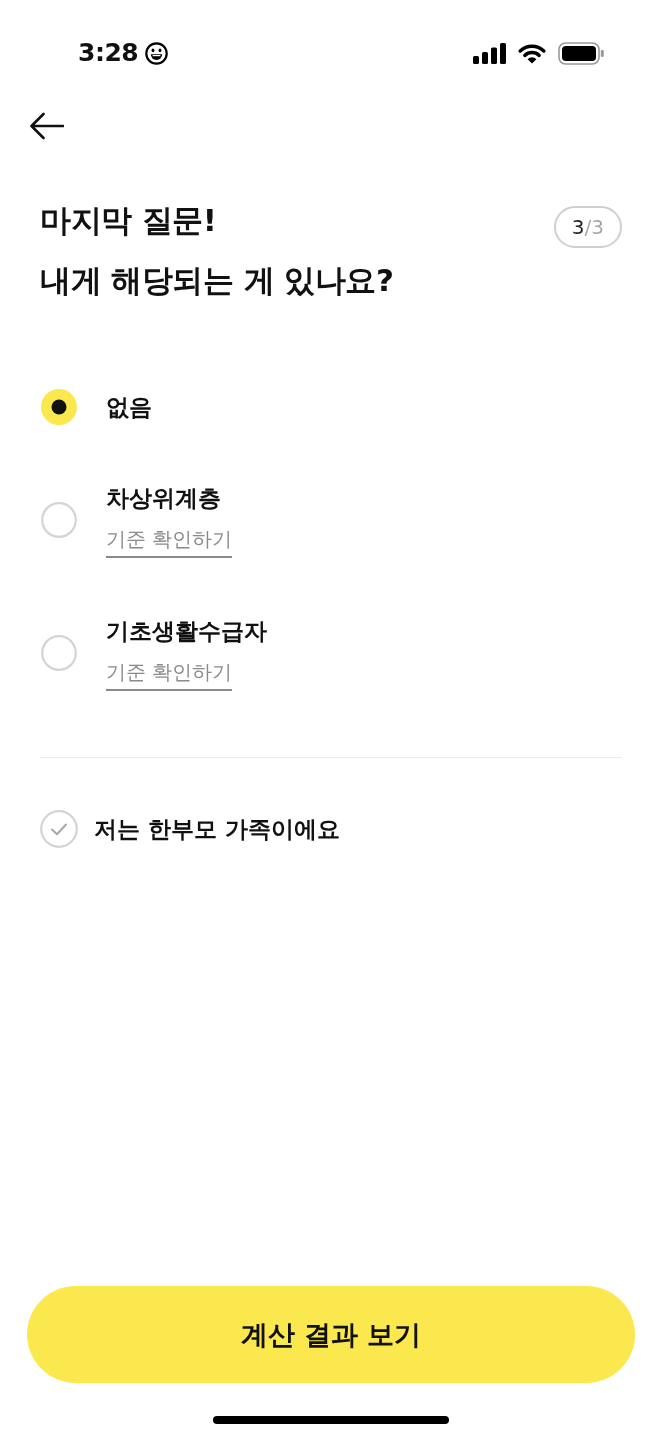 The height and width of the screenshot is (1440, 662). Describe the element at coordinates (331, 1334) in the screenshot. I see `submit-button: 계산 결과 보기` at that location.